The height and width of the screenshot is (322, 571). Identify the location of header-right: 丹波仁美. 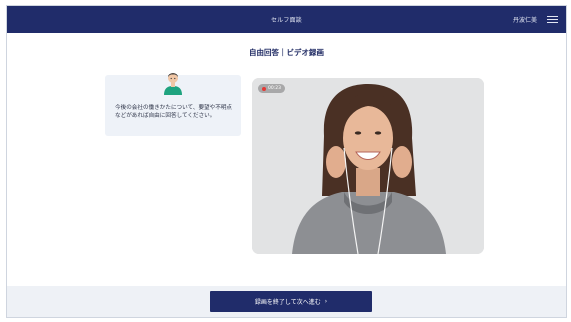
(535, 19).